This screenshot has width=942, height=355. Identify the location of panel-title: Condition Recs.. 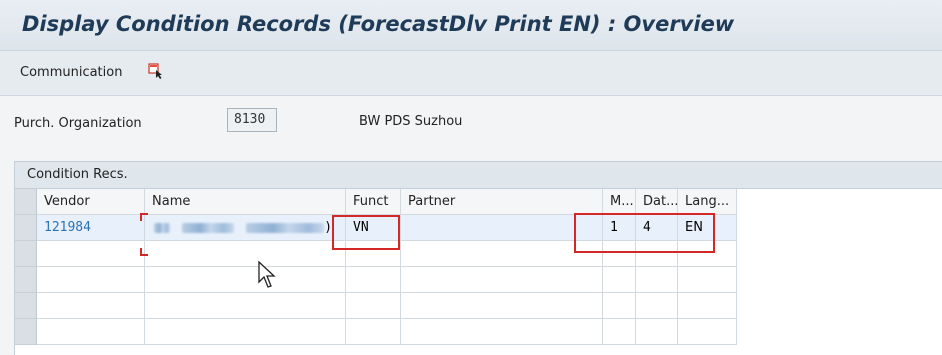
(77, 174).